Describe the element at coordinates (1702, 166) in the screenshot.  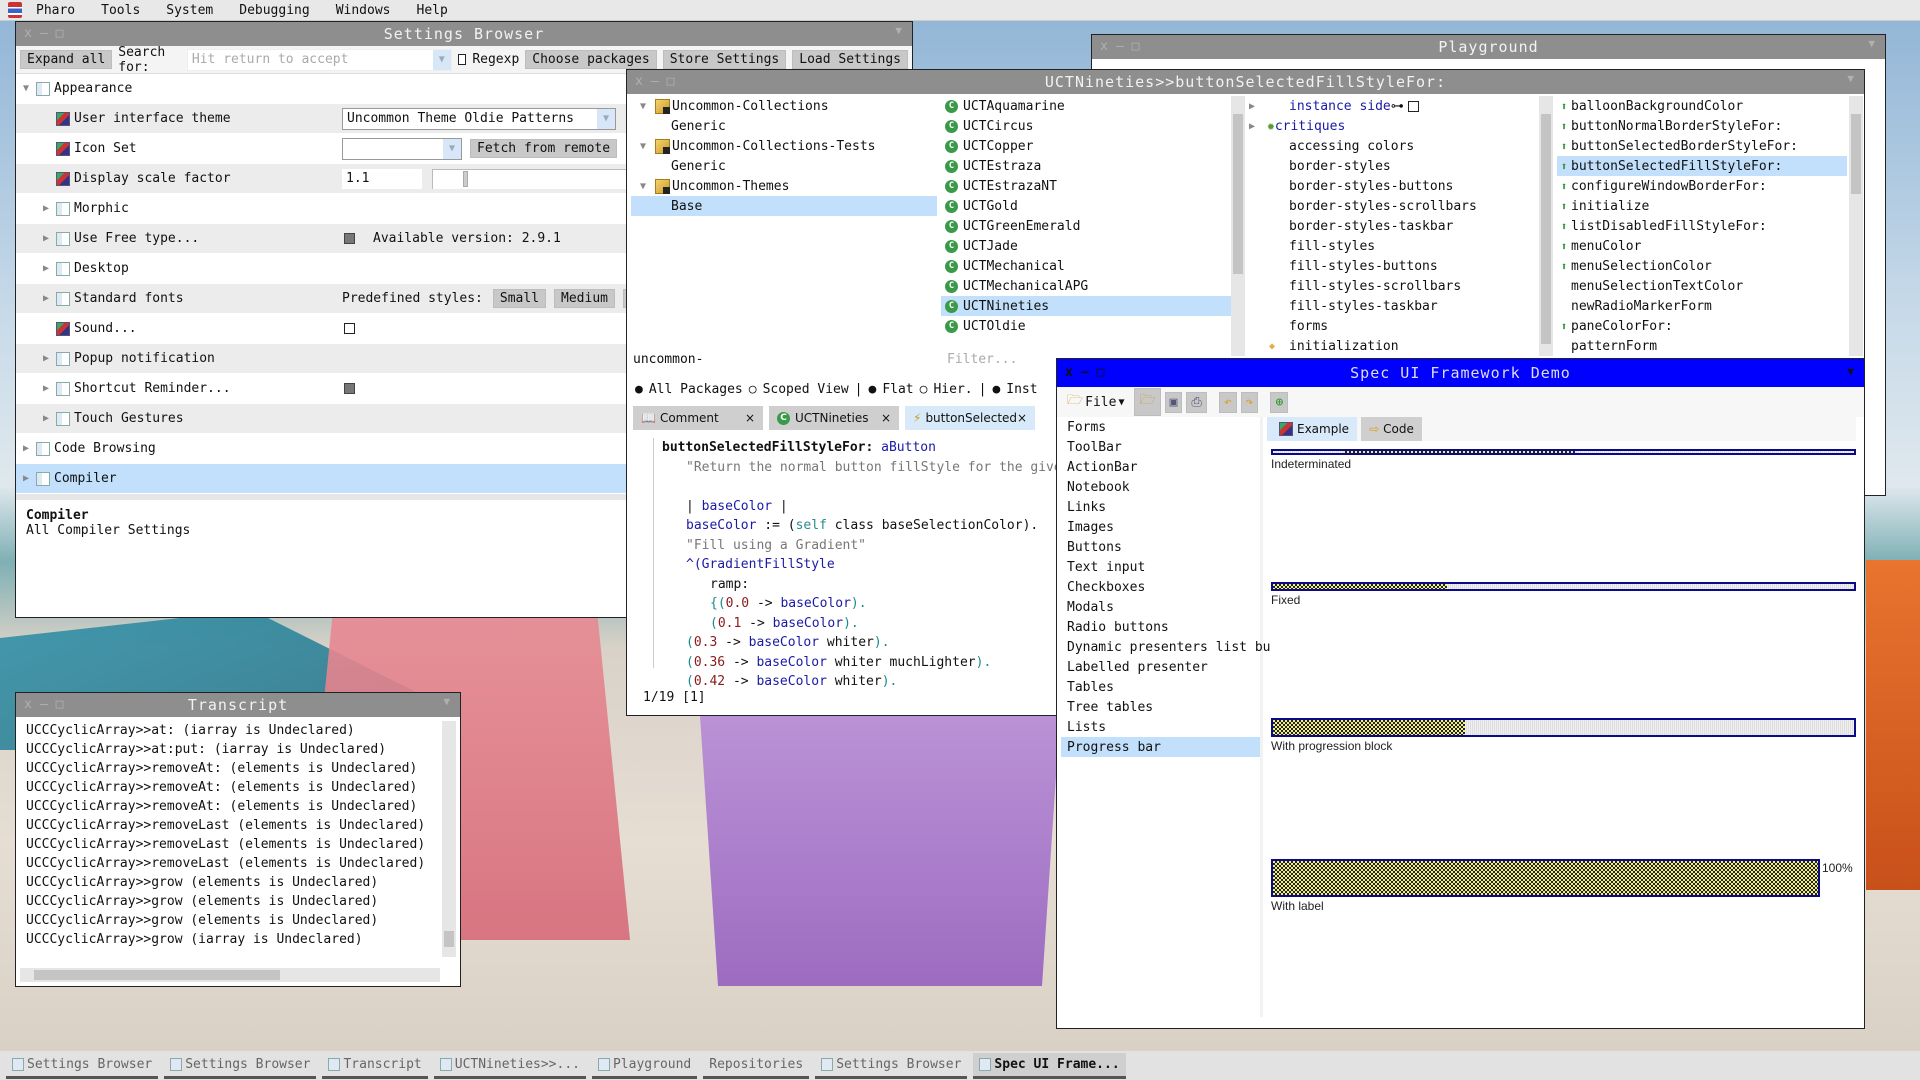
I see `method-item: ⬆ buttonSelectedFillStyleFor:` at that location.